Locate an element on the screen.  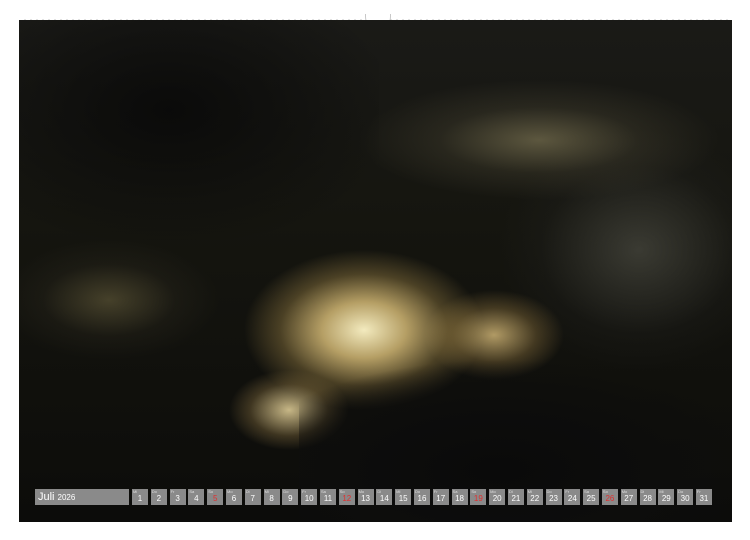
calendar-day-2: Do 2 is located at coordinates (158, 497).